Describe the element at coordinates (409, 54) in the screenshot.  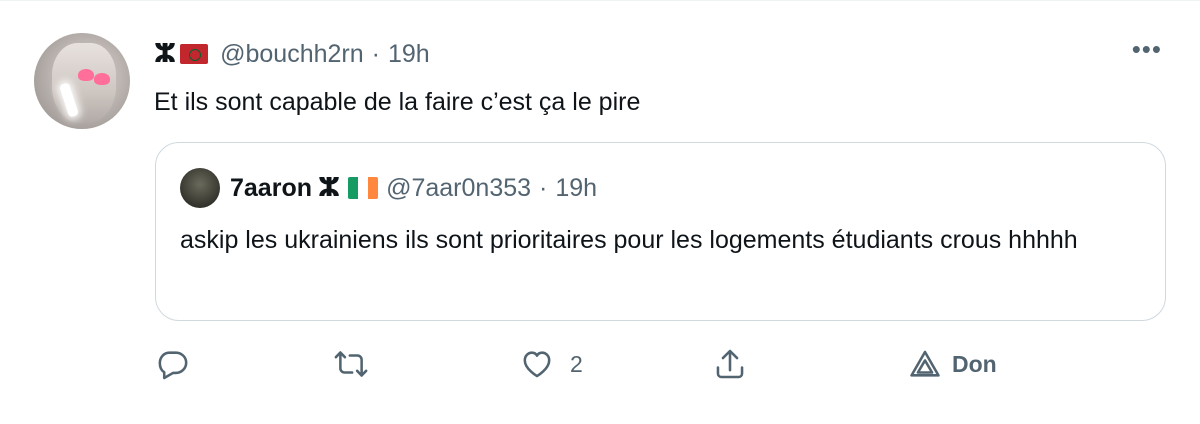
I see `tweet-time: 19h` at that location.